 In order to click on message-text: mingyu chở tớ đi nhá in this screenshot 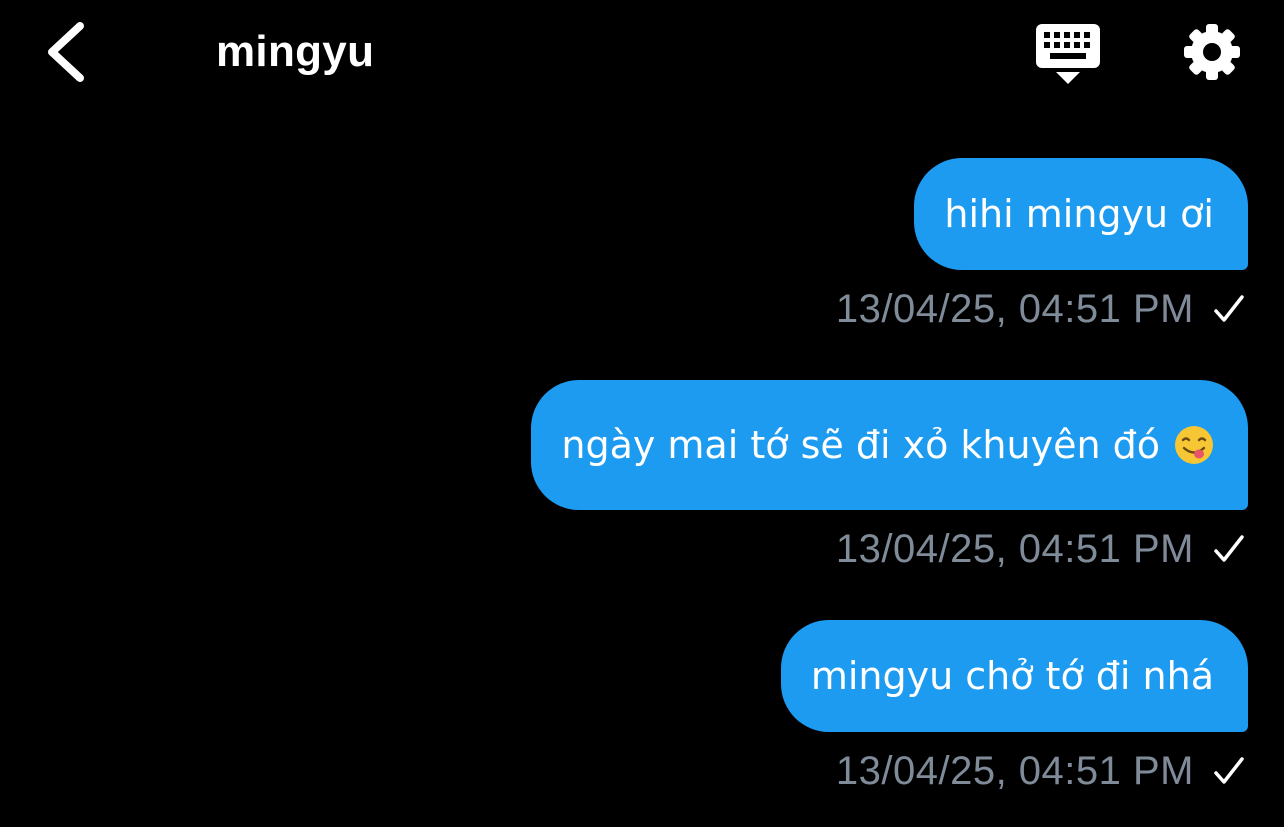, I will do `click(1012, 676)`.